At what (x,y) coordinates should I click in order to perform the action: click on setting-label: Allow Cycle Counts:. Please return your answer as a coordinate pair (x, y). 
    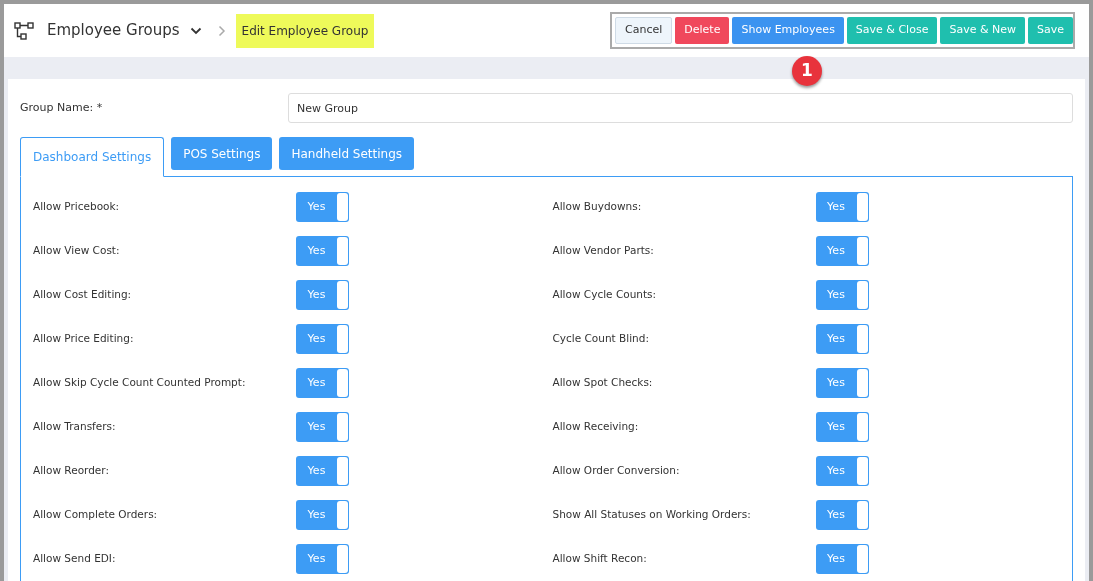
    Looking at the image, I should click on (605, 295).